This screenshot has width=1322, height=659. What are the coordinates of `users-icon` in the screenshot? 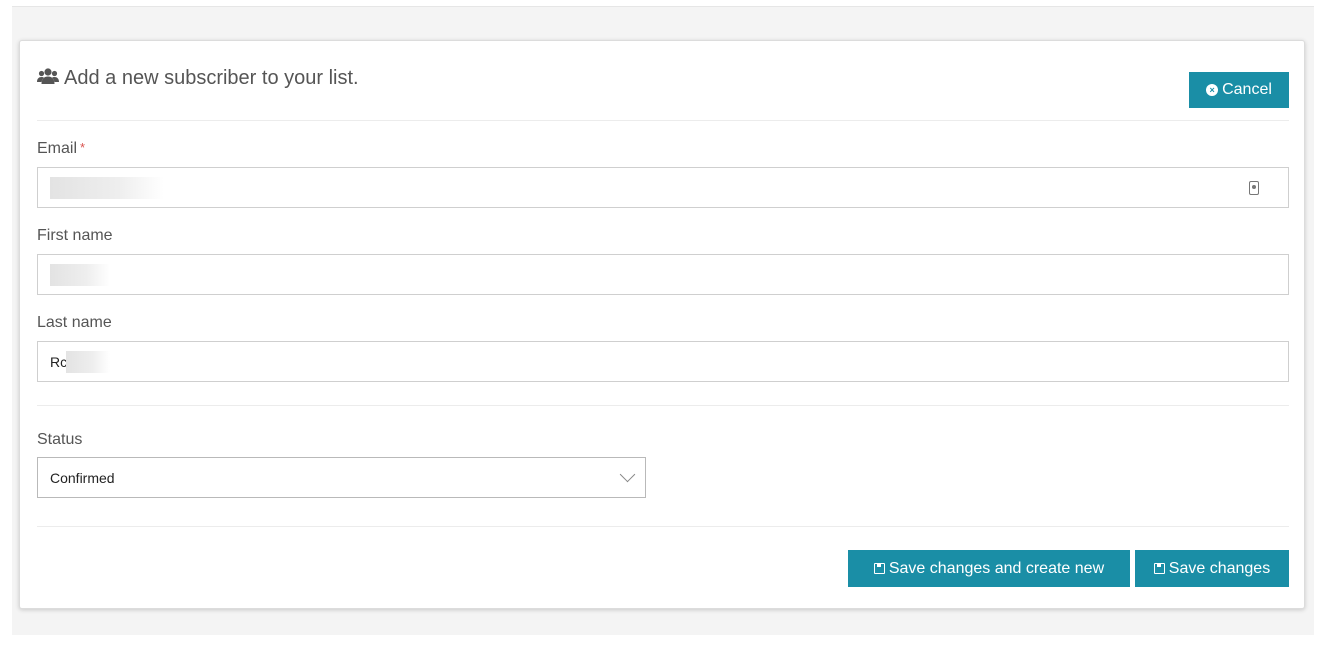 It's located at (48, 78).